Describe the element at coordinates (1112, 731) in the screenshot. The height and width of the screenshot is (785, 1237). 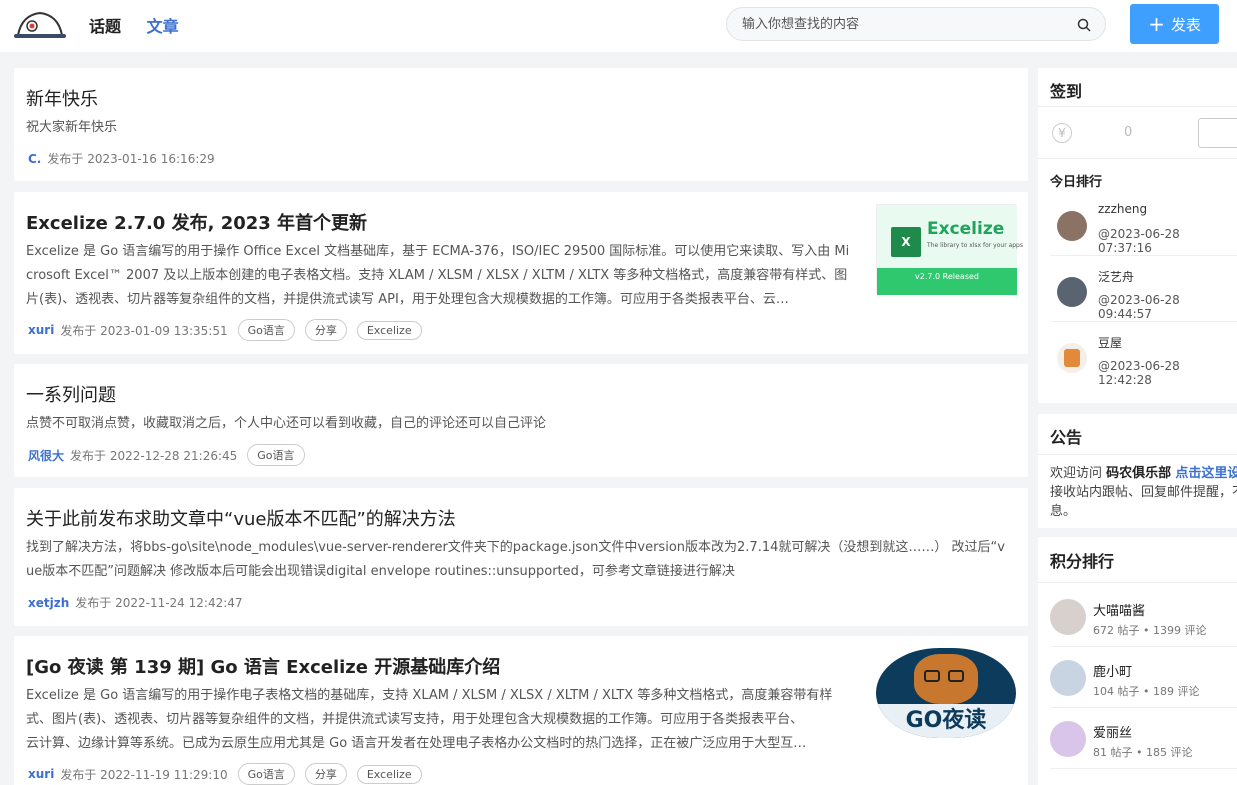
I see `rank-user-name: 爱丽丝` at that location.